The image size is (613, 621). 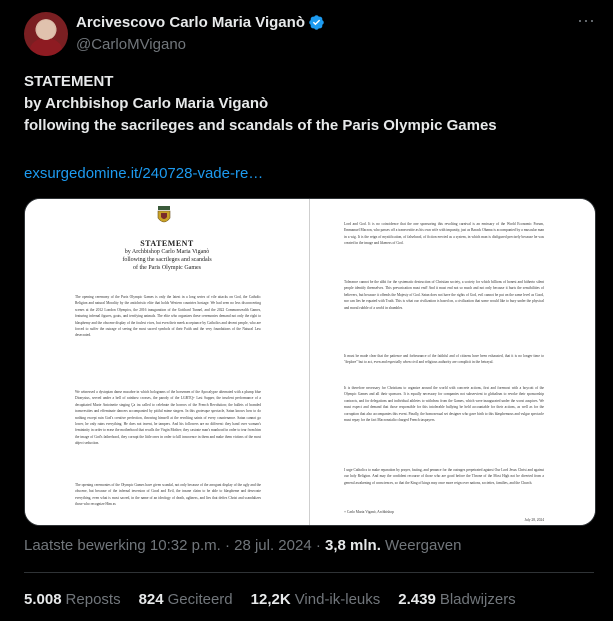 What do you see at coordinates (200, 599) in the screenshot?
I see `quotes-label: Geciteerd` at bounding box center [200, 599].